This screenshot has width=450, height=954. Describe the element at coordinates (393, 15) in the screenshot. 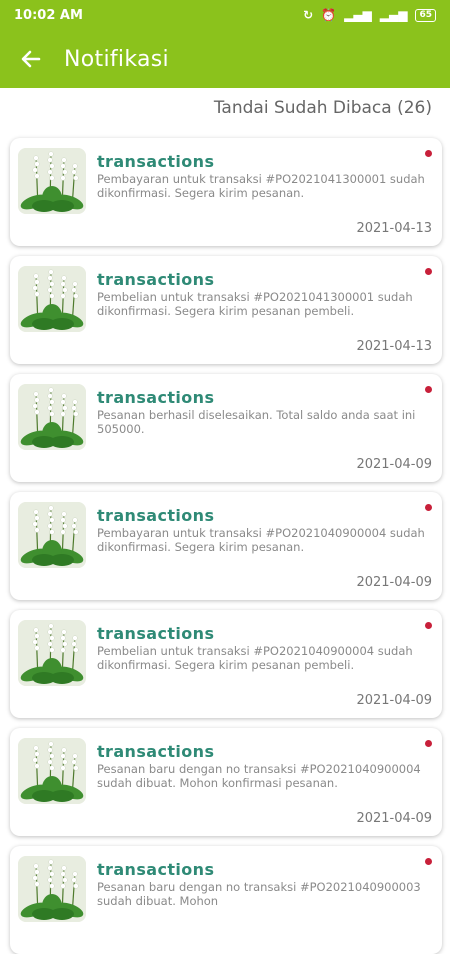

I see `signal-icon-2: ▂▄▆` at that location.